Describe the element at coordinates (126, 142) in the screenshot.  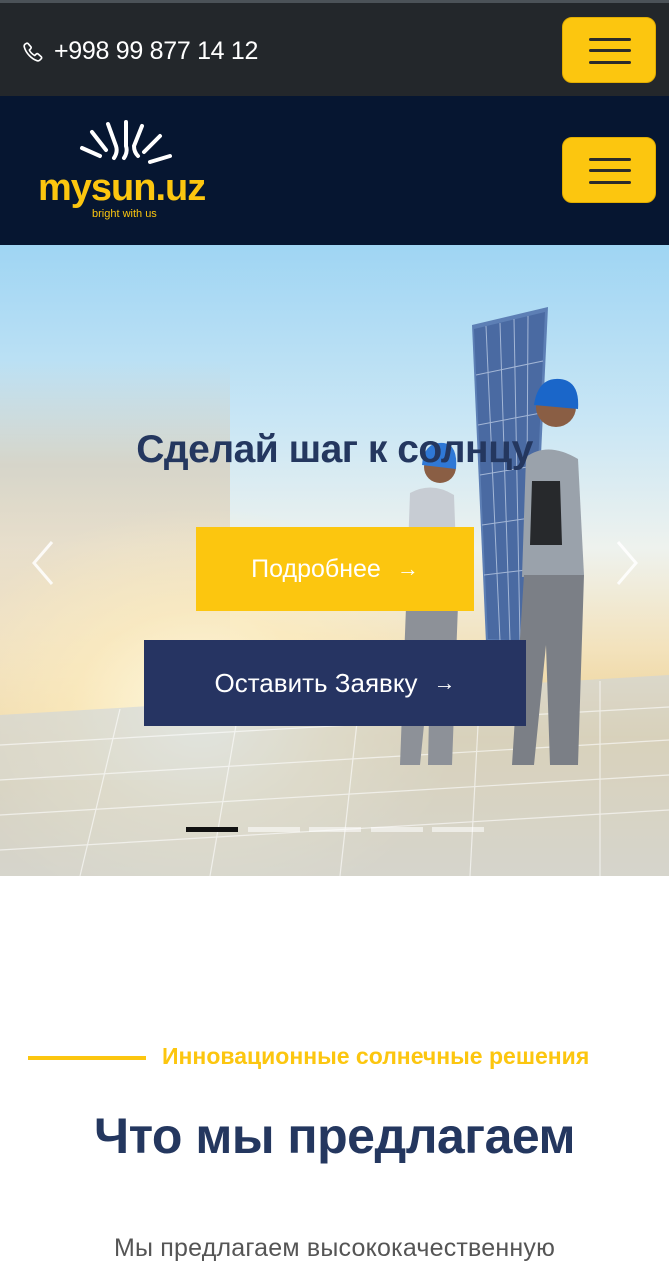
I see `sun-rays-icon` at that location.